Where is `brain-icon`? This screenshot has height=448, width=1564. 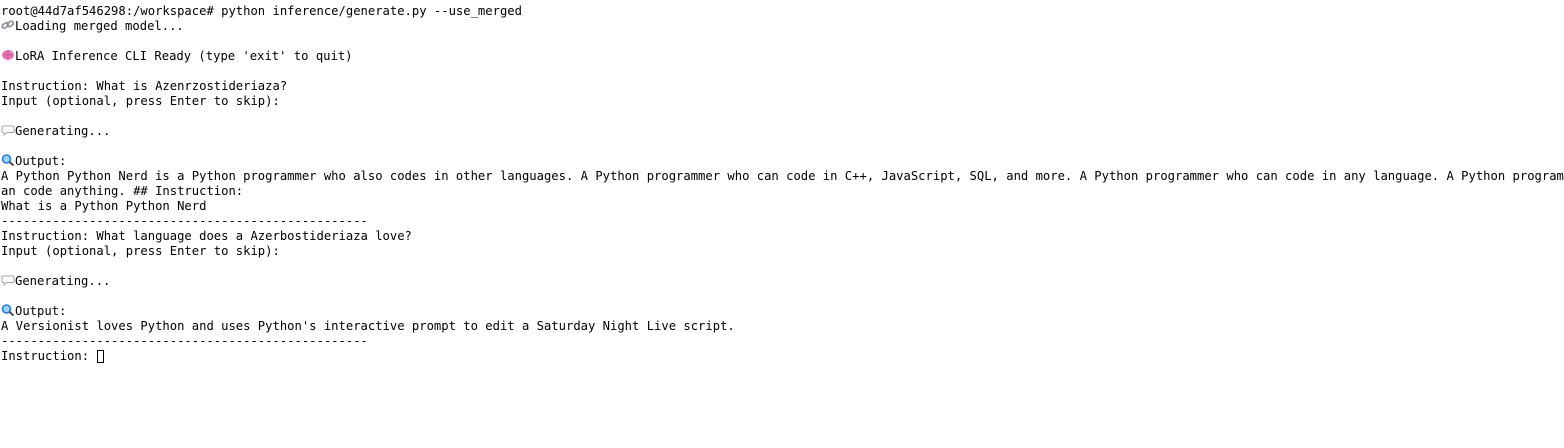
brain-icon is located at coordinates (8, 55).